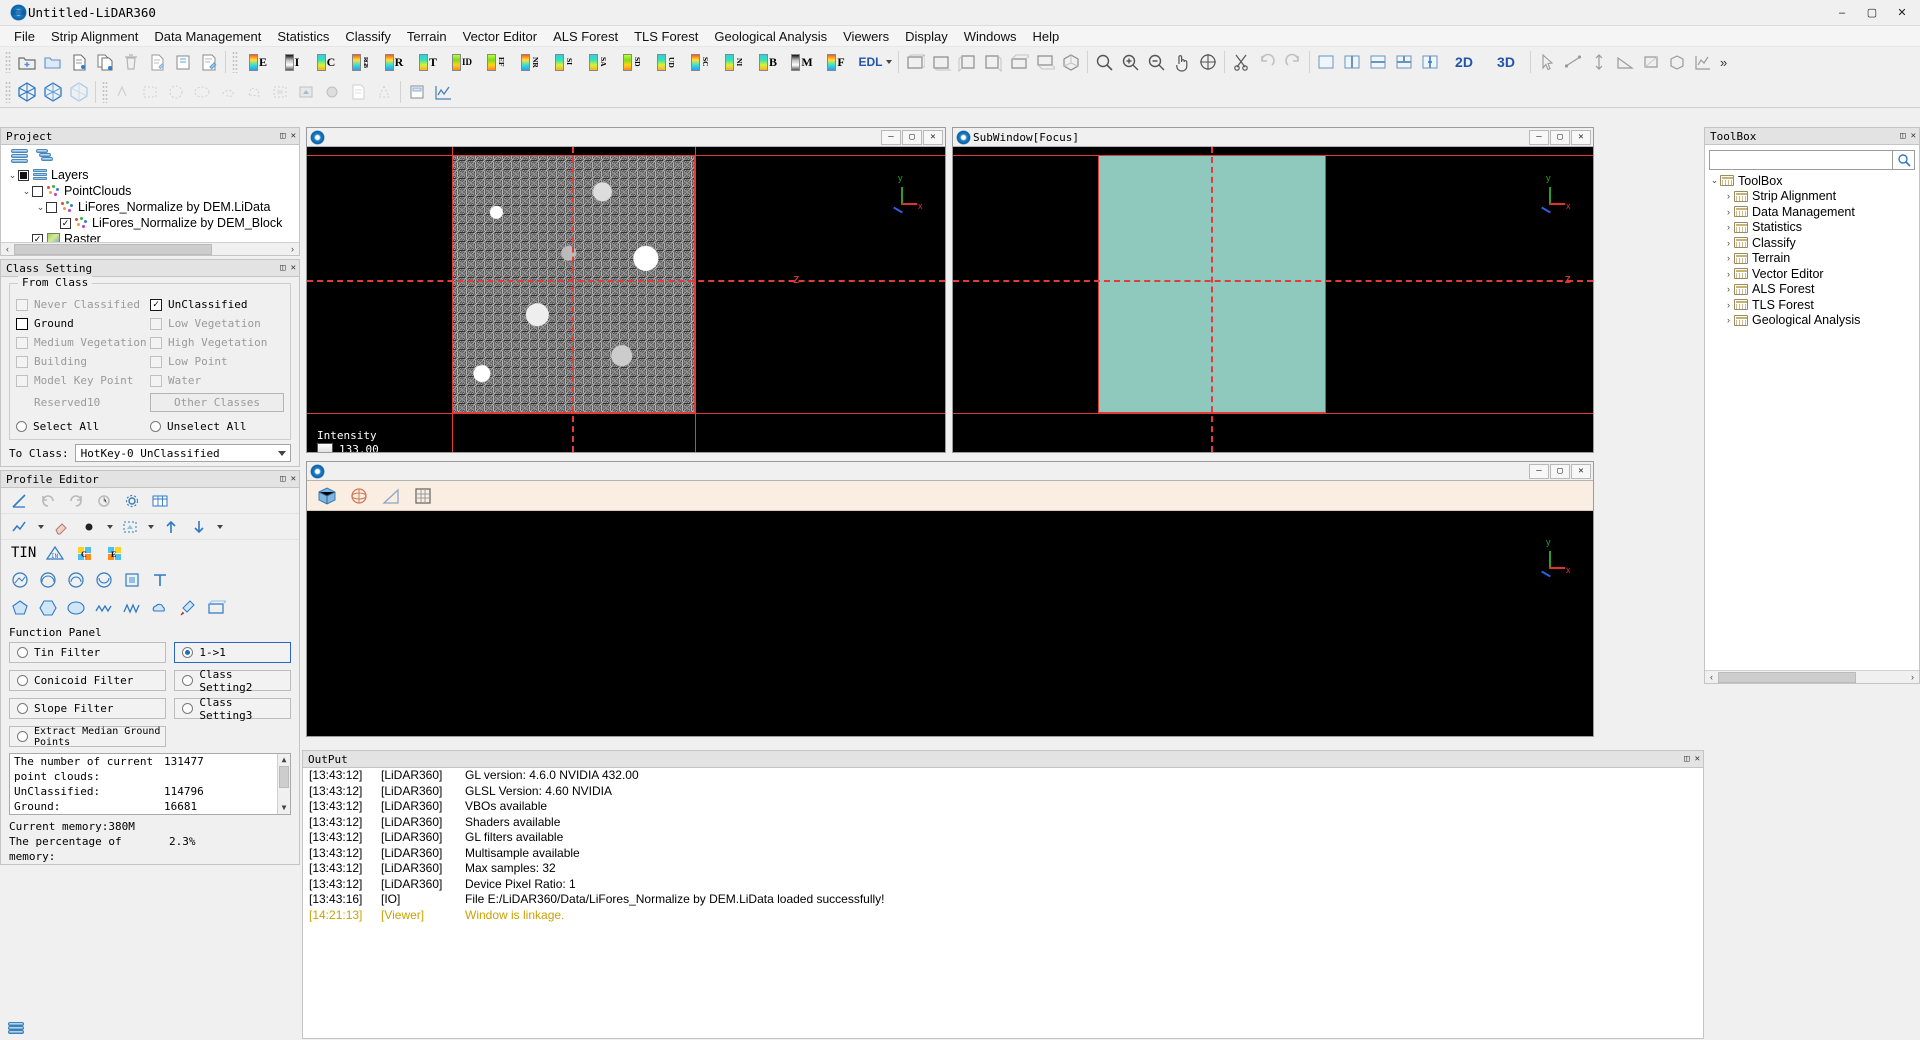 This screenshot has height=1040, width=1920. What do you see at coordinates (284, 808) in the screenshot?
I see `scroll-down-arrow: ▼` at bounding box center [284, 808].